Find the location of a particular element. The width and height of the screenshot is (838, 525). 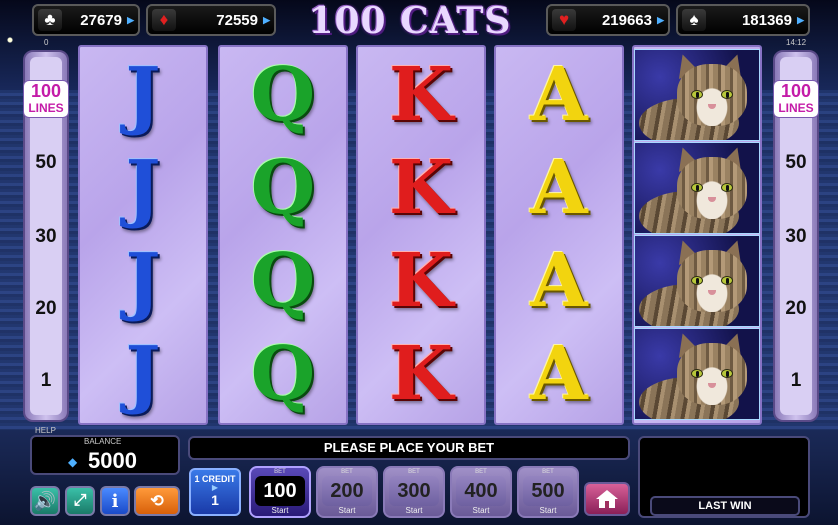

bet-value: 500 is located at coordinates (548, 491).